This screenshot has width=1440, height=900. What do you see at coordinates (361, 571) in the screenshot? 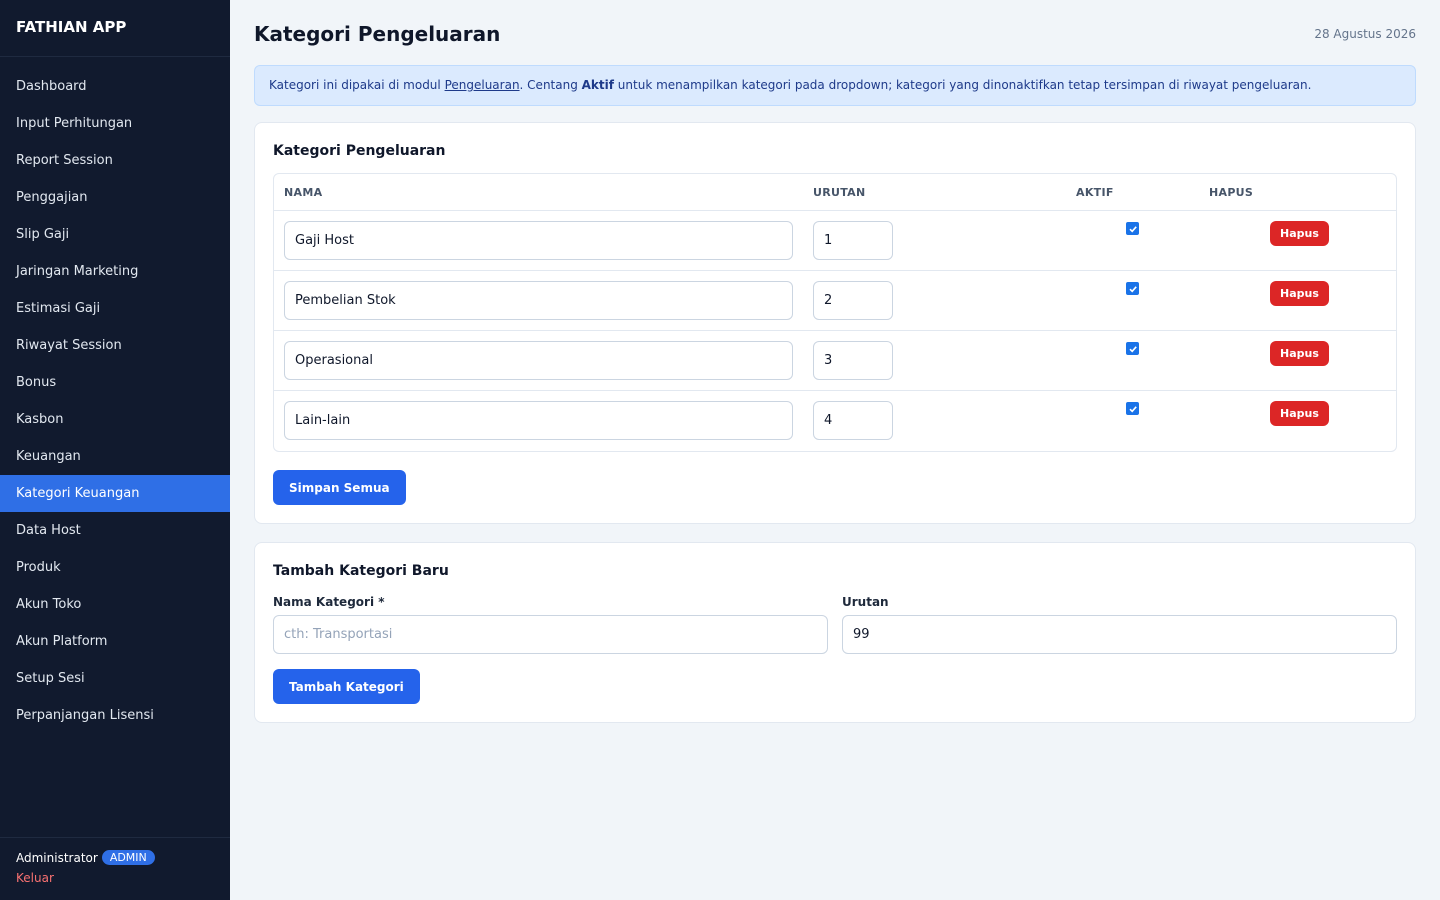
I see `card-title-add: Tambah Kategori Baru` at bounding box center [361, 571].